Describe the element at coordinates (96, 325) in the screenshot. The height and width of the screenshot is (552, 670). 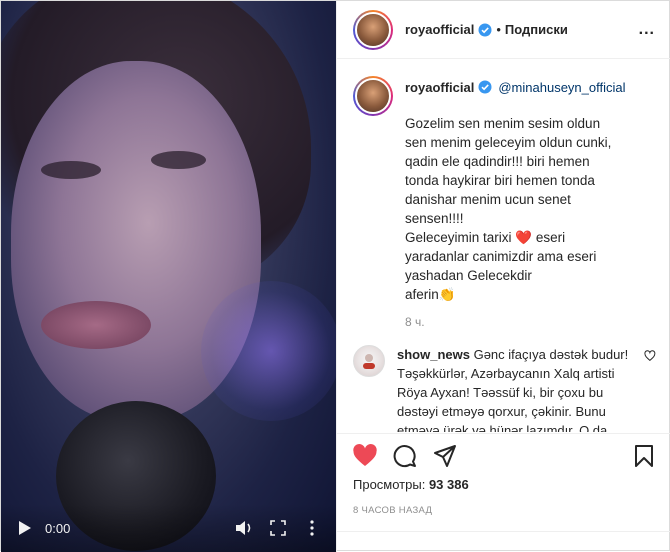
I see `video-frame-lips` at that location.